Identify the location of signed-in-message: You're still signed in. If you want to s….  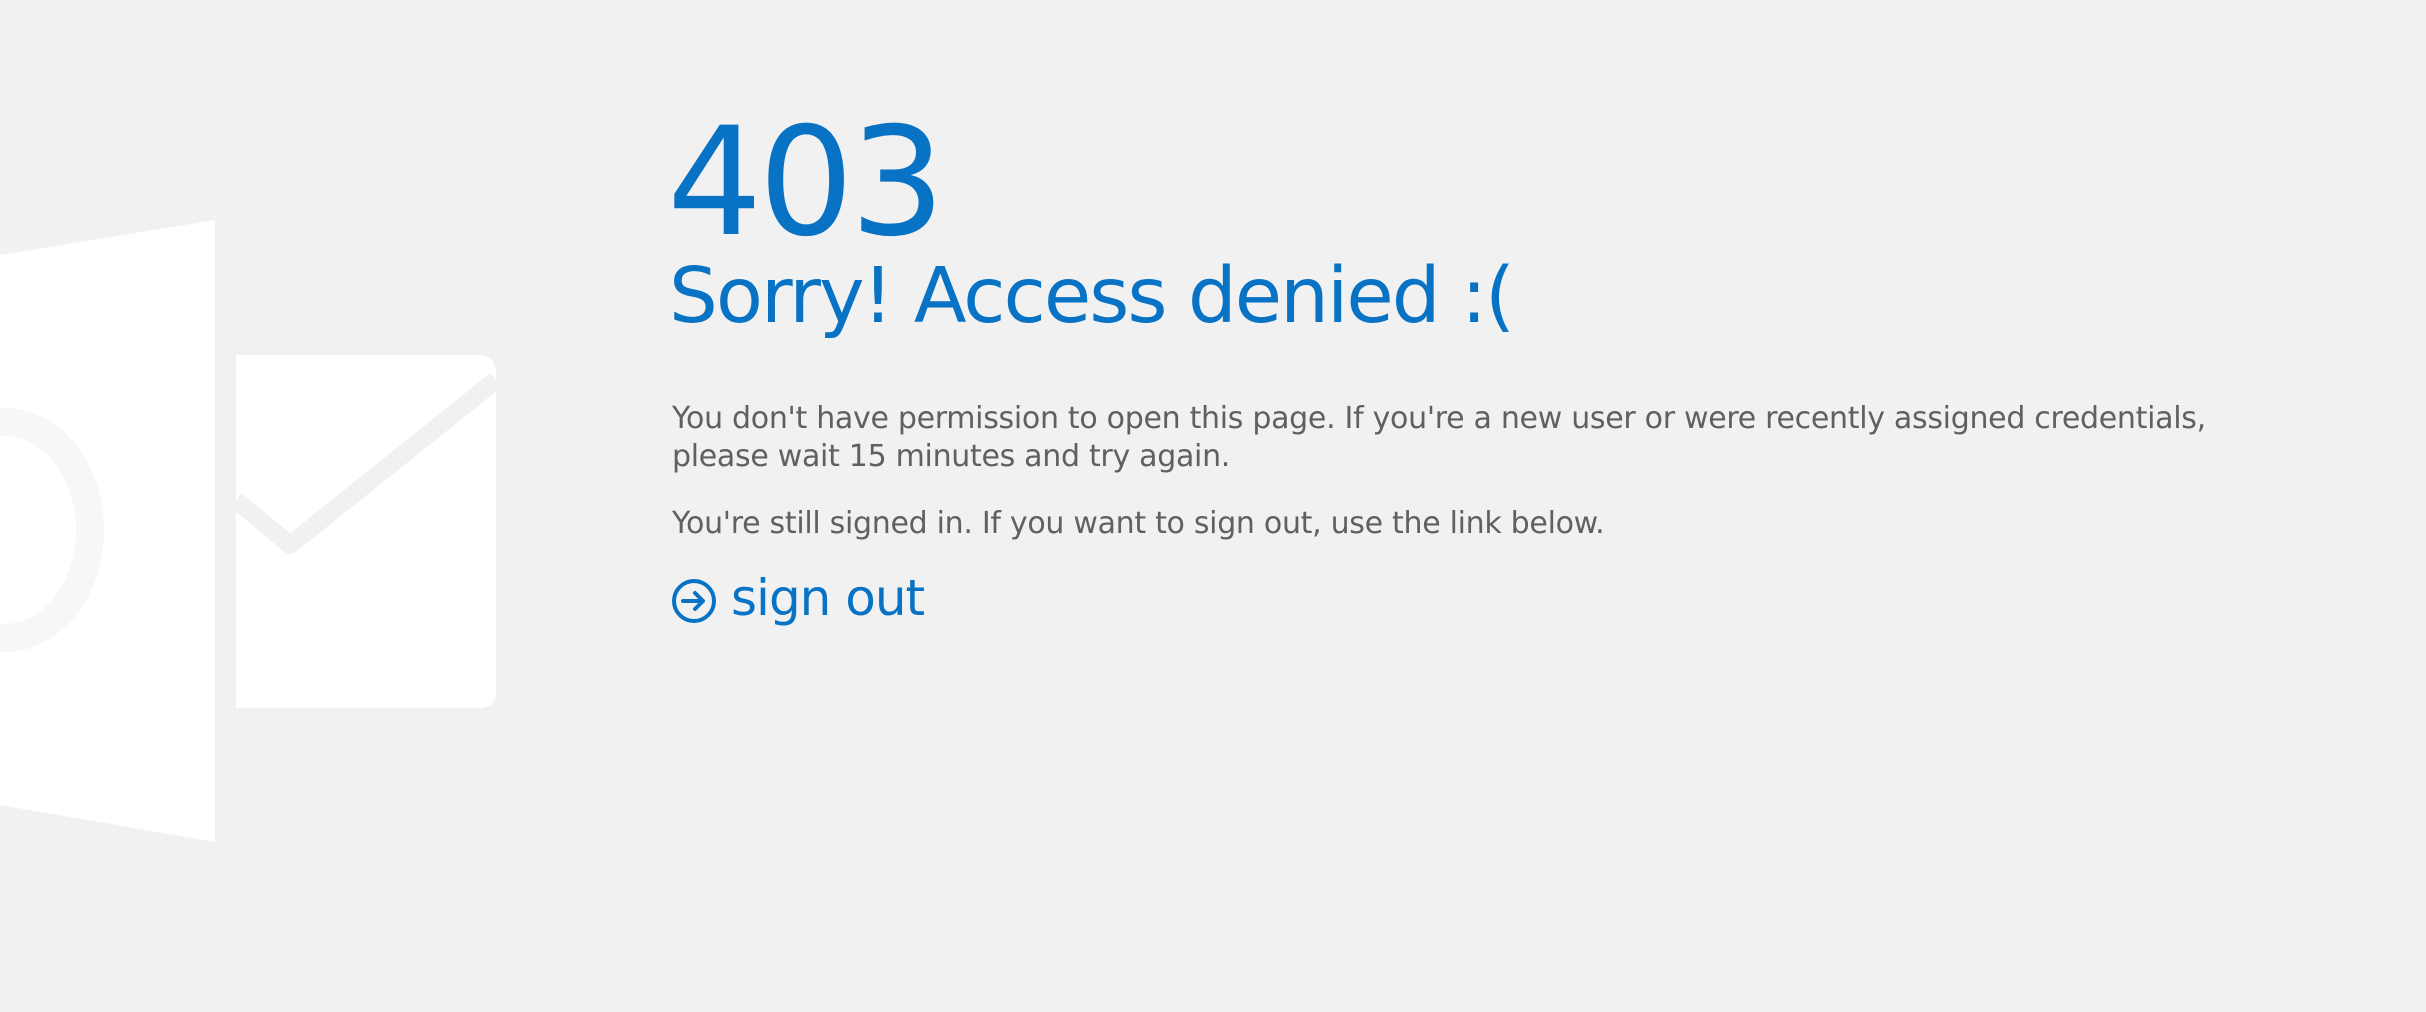
(1138, 523).